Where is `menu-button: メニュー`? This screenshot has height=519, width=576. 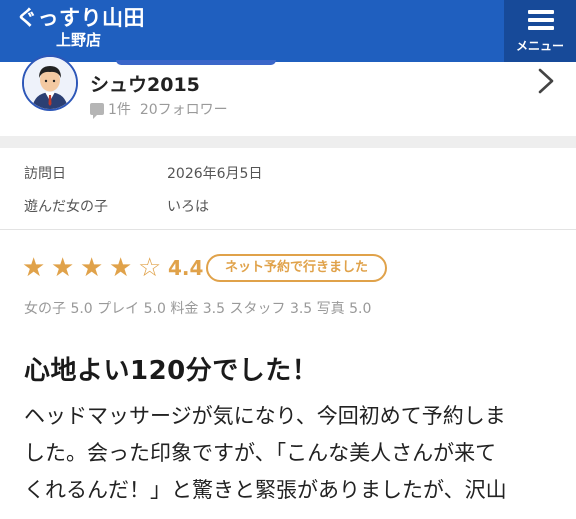 menu-button: メニュー is located at coordinates (540, 31).